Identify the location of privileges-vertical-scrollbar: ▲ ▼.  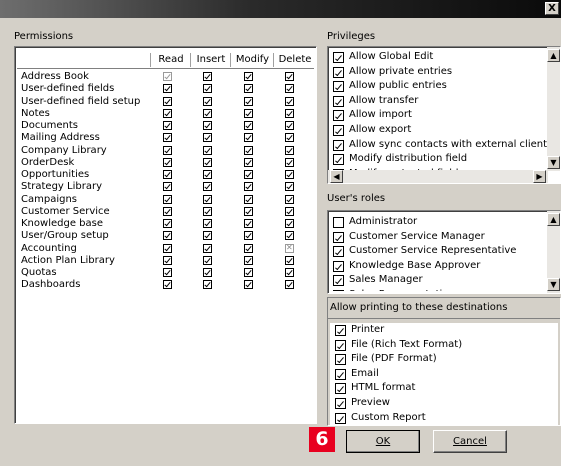
(553, 109).